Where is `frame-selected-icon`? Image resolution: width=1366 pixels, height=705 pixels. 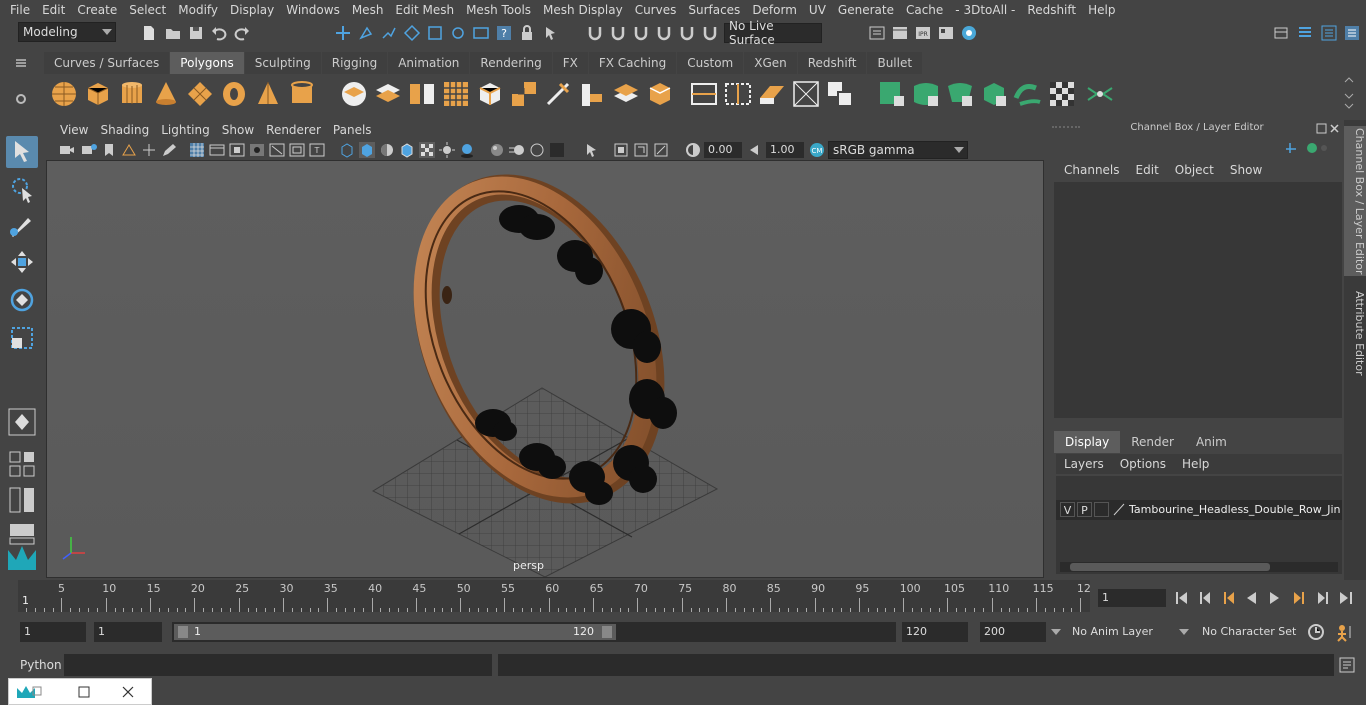
frame-selected-icon is located at coordinates (641, 150).